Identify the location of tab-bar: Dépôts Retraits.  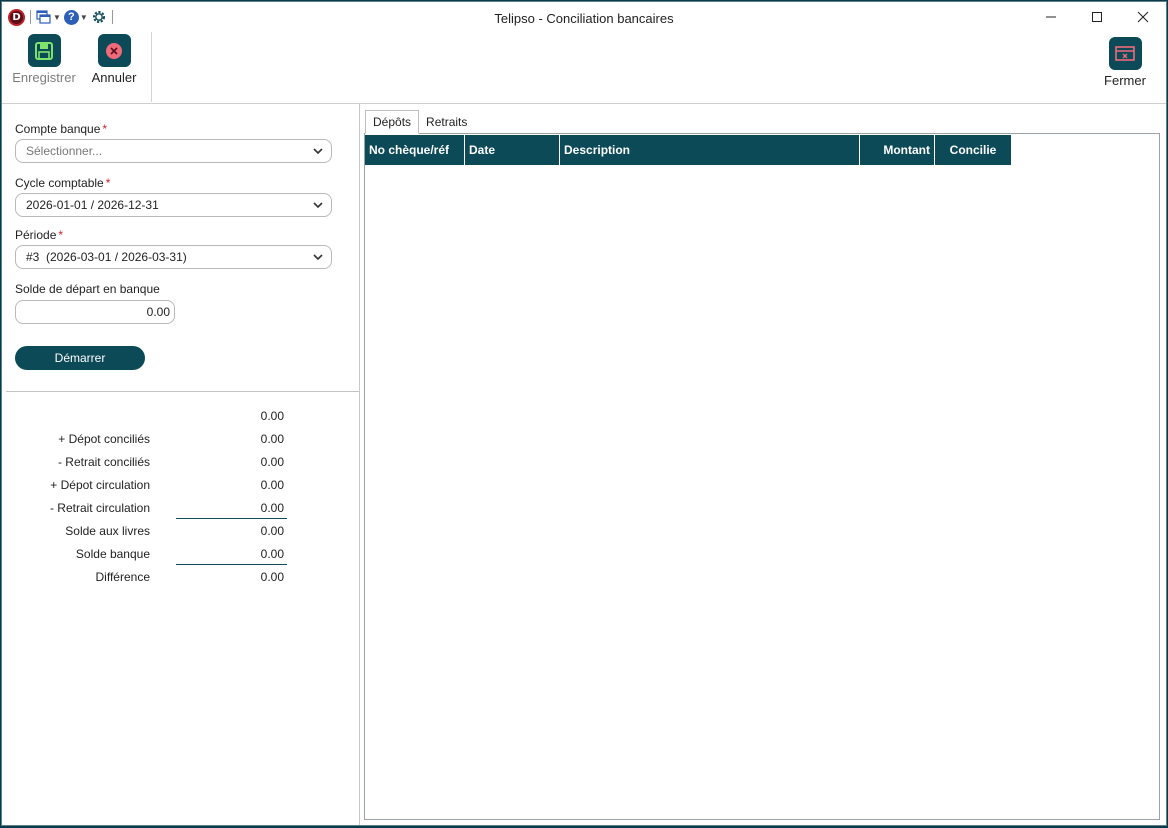
(419, 122).